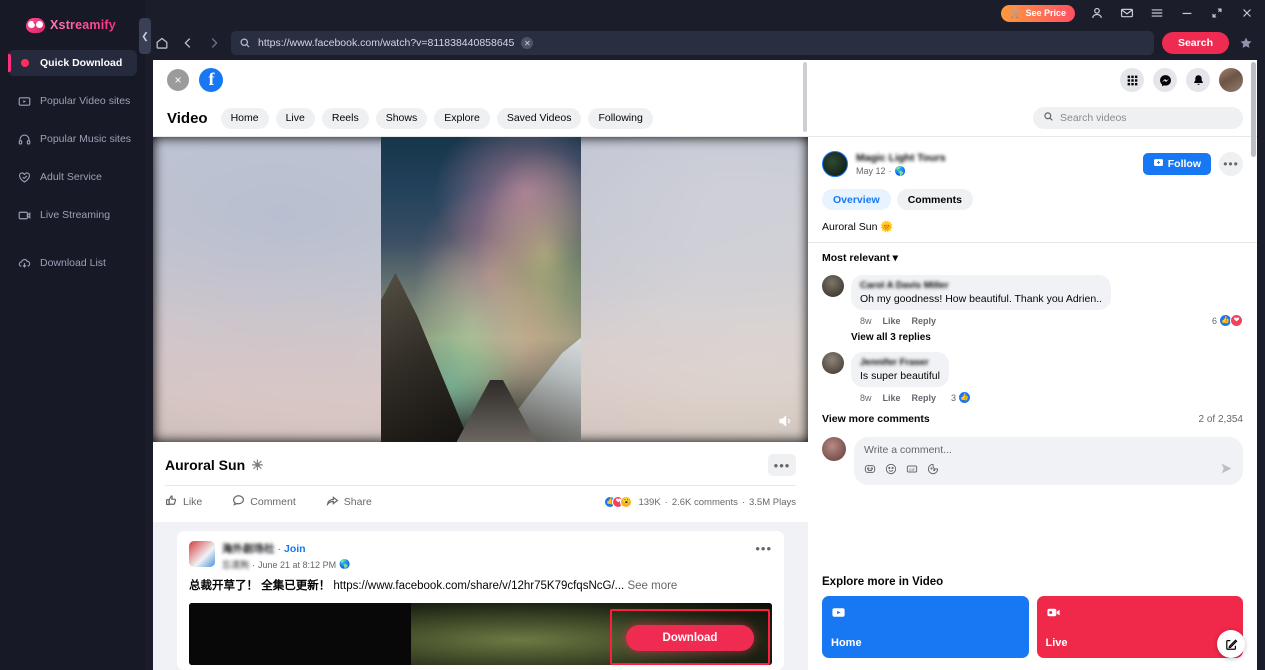  Describe the element at coordinates (462, 118) in the screenshot. I see `tab-explore: Explore` at that location.